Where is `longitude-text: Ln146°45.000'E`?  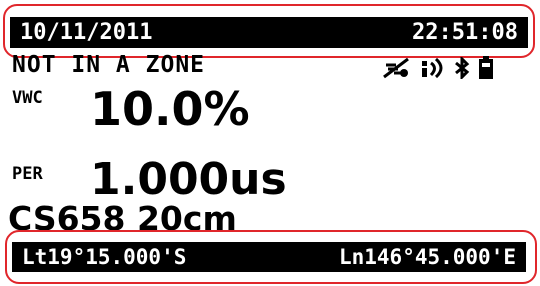 longitude-text: Ln146°45.000'E is located at coordinates (427, 257).